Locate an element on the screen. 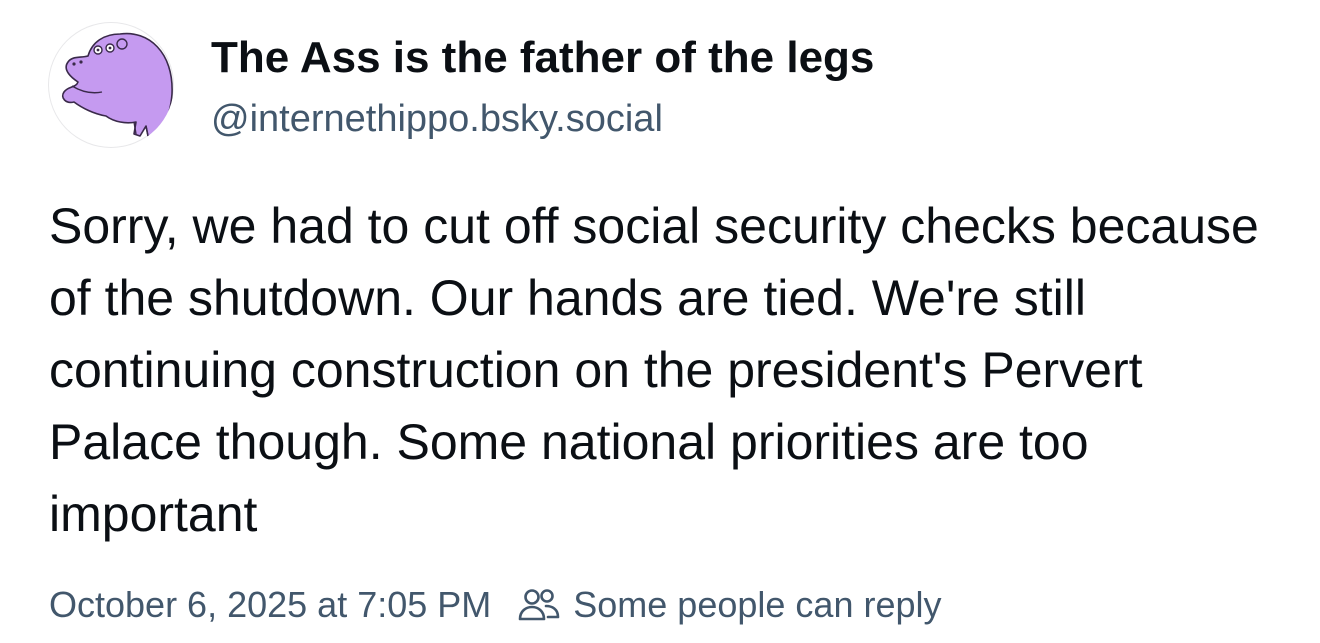 This screenshot has width=1320, height=643. reply-setting-label: Some people can reply is located at coordinates (757, 605).